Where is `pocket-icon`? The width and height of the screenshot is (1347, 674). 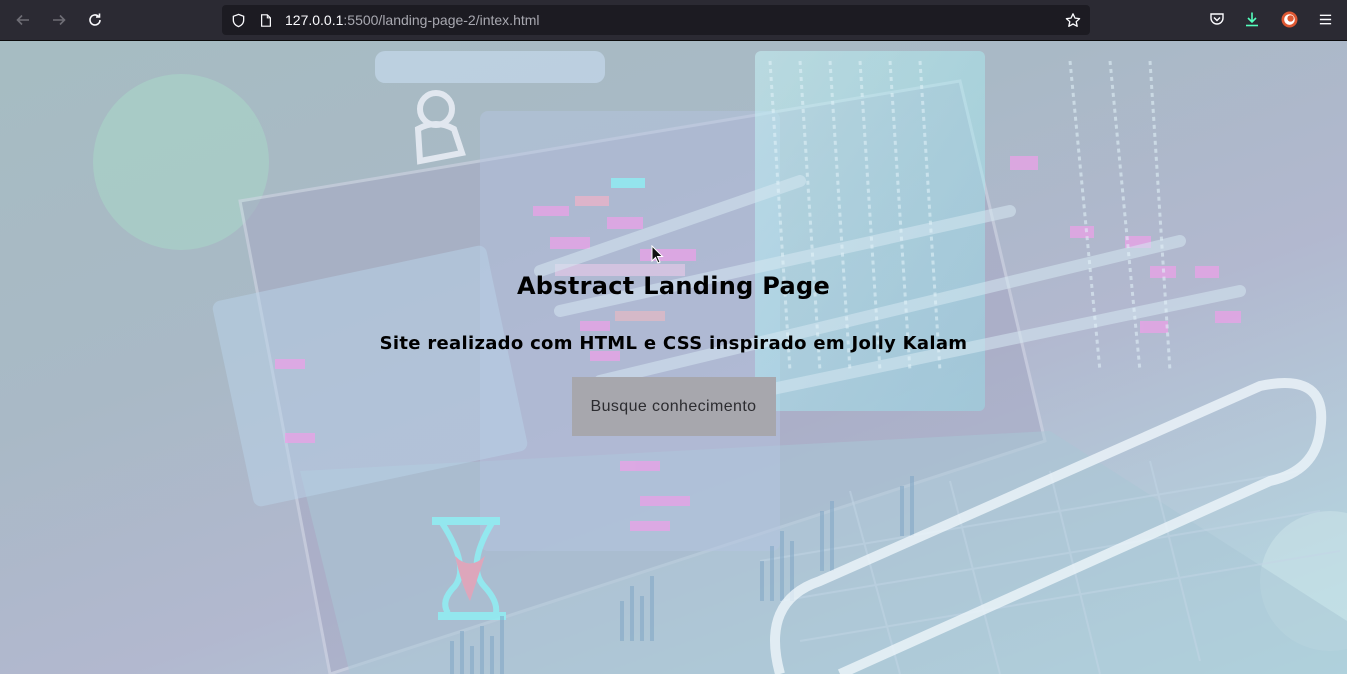 pocket-icon is located at coordinates (1217, 19).